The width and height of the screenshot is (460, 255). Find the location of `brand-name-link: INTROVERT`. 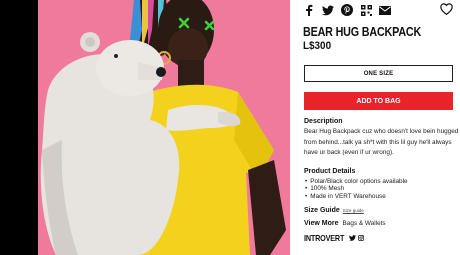

brand-name-link: INTROVERT is located at coordinates (324, 238).